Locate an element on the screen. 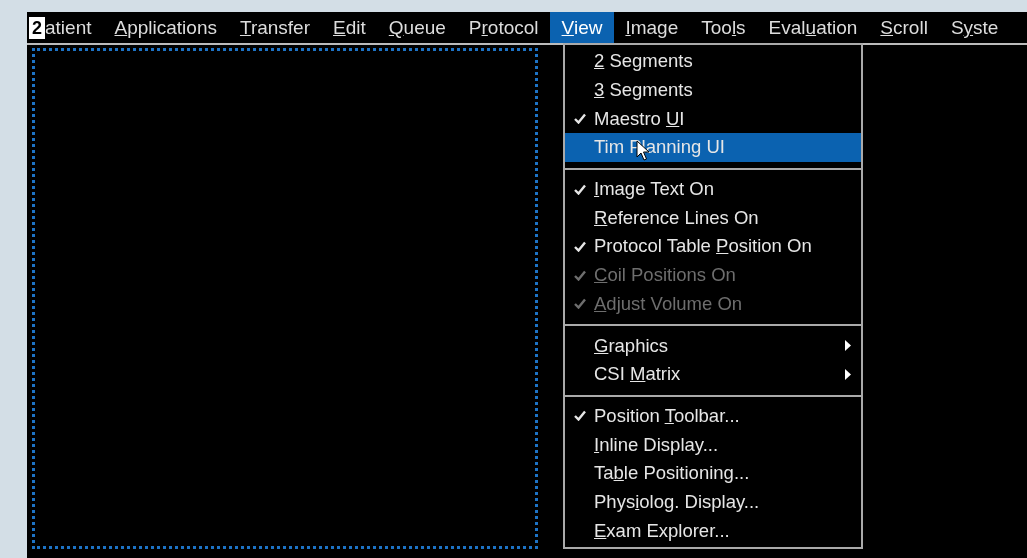 This screenshot has width=1027, height=558. menu-item: Tools is located at coordinates (723, 27).